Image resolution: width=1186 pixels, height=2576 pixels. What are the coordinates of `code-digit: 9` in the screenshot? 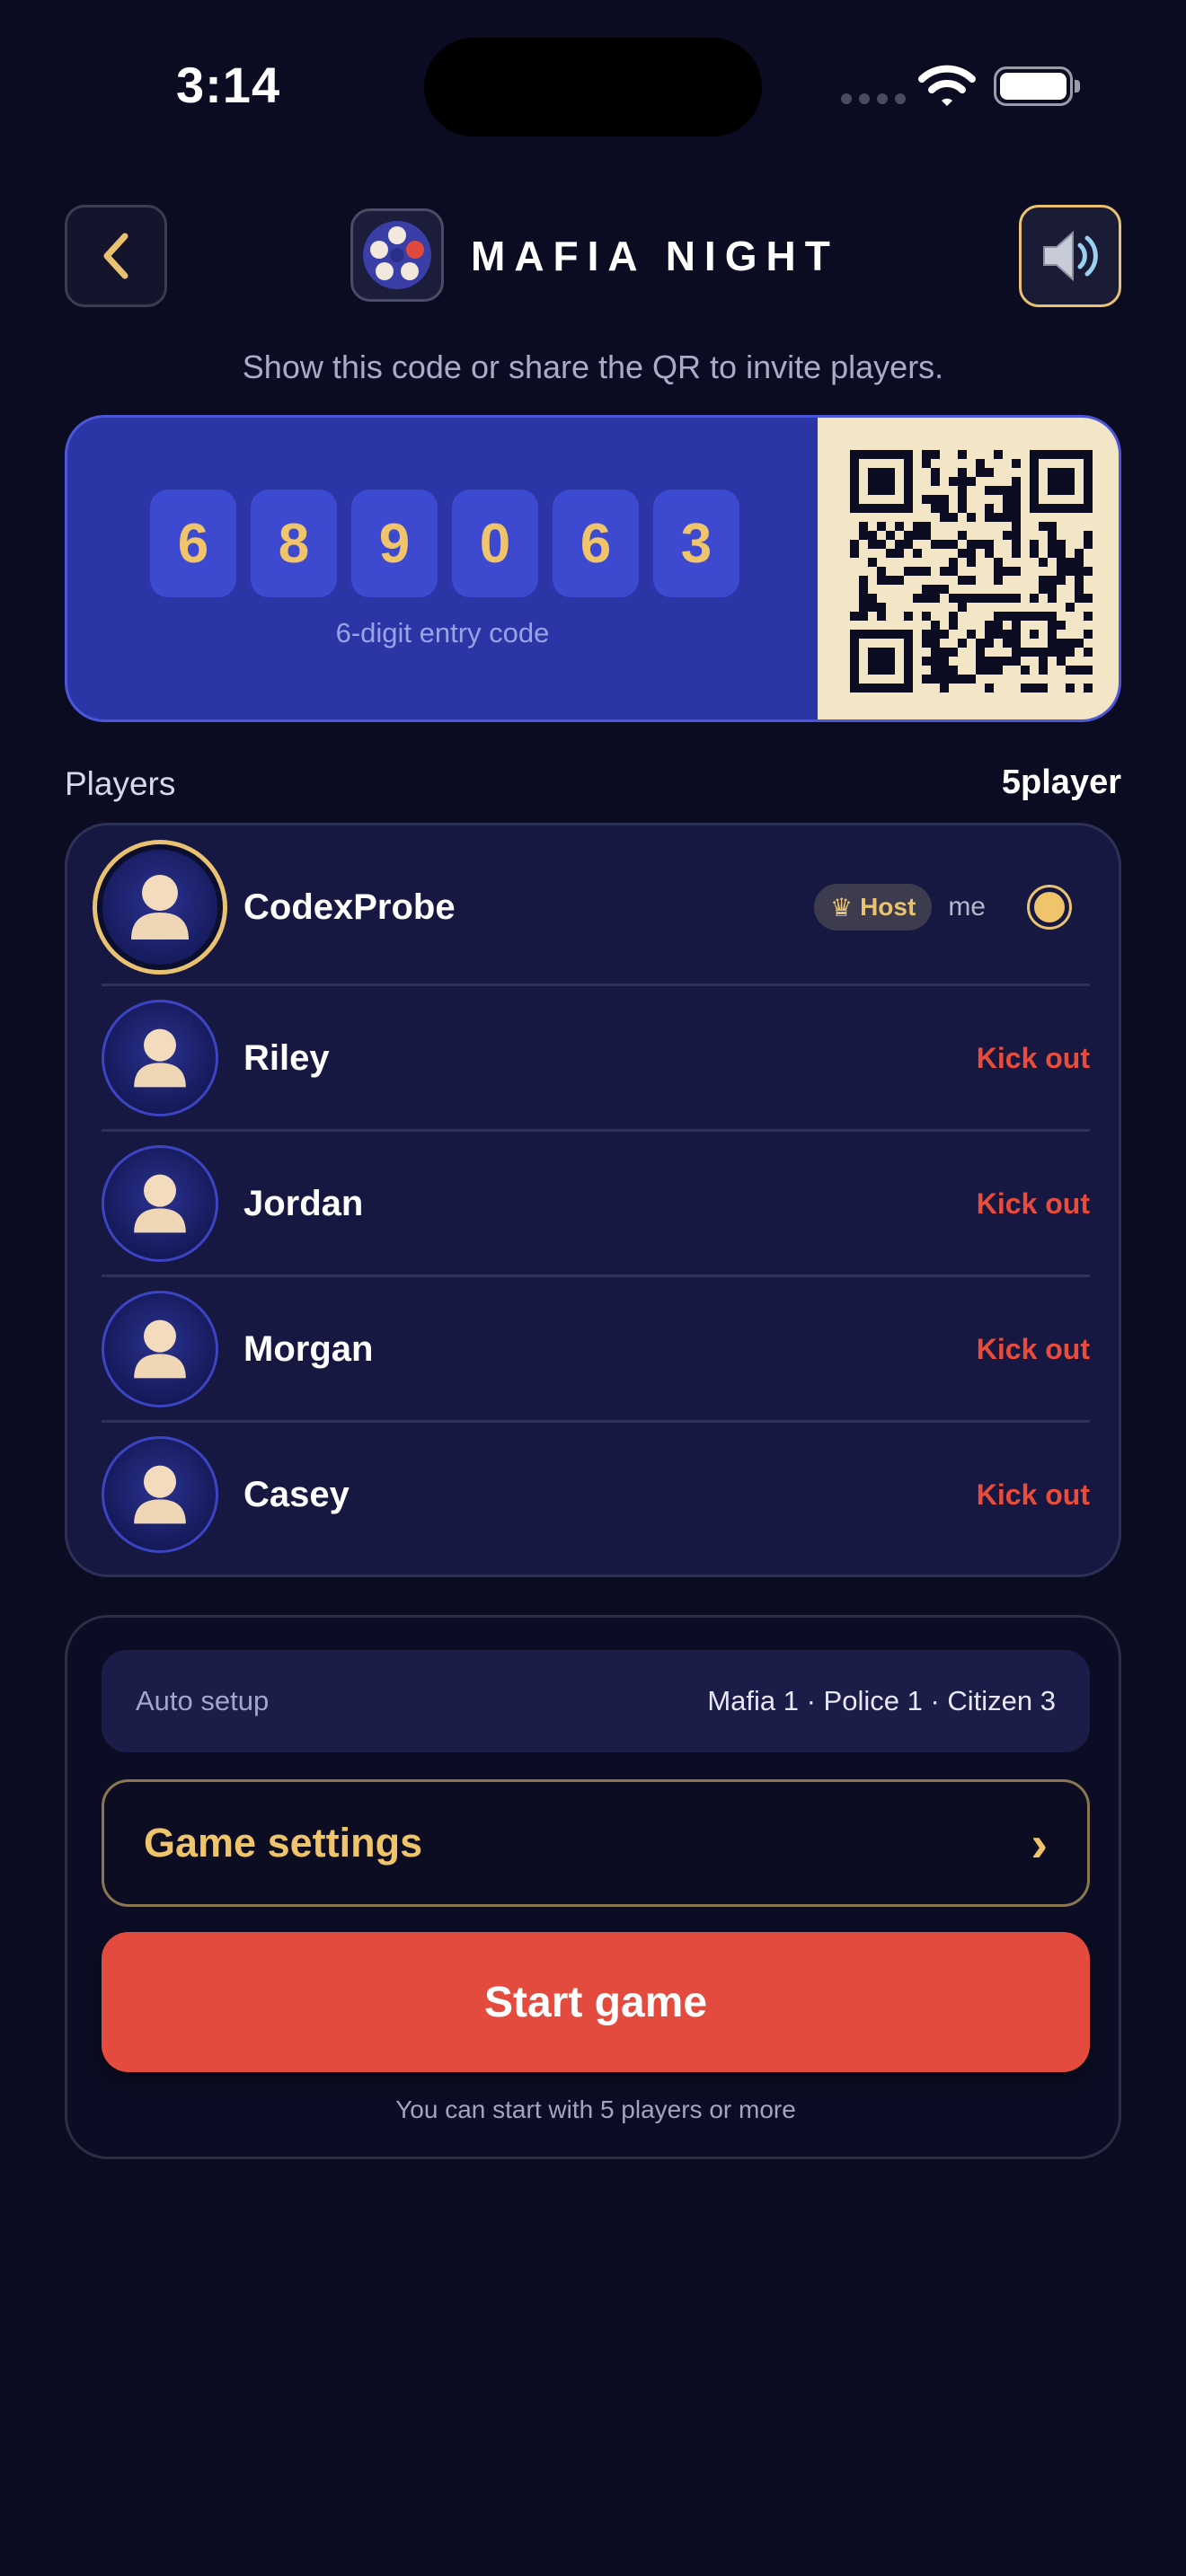 It's located at (394, 543).